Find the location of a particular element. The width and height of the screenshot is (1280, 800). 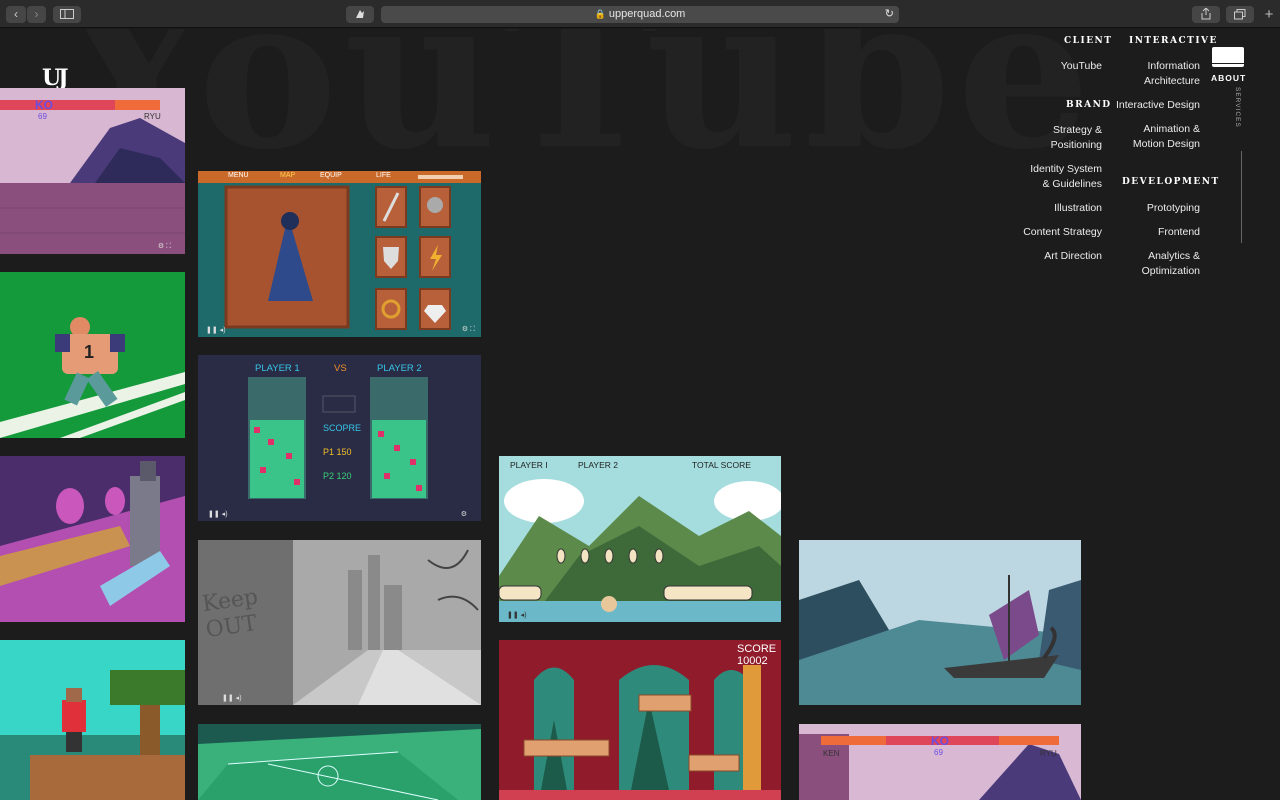

extension-icon is located at coordinates (360, 14).